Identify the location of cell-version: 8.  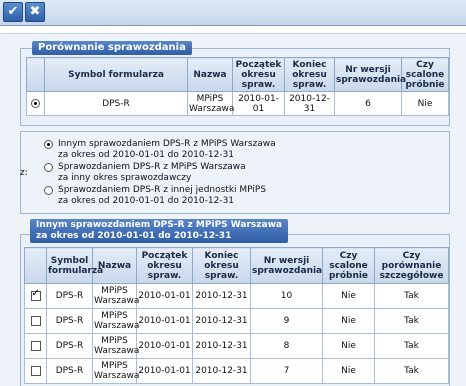
(286, 346).